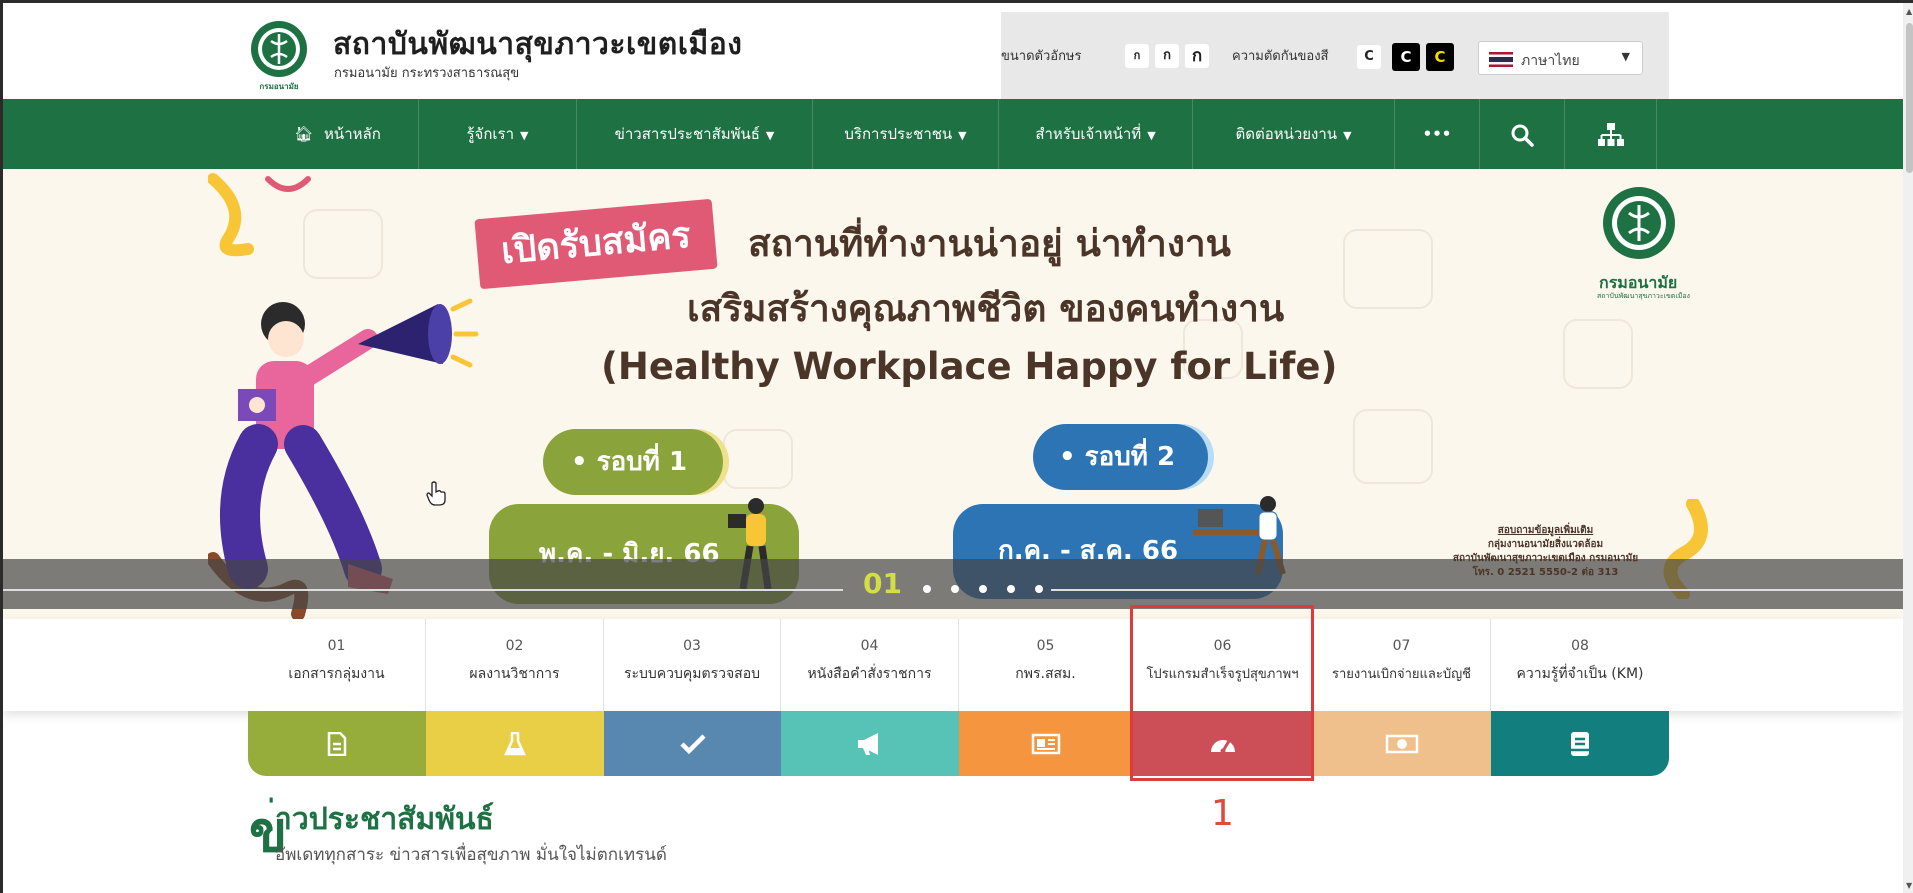 Image resolution: width=1913 pixels, height=893 pixels. I want to click on scrollbar-thumb, so click(1909, 98).